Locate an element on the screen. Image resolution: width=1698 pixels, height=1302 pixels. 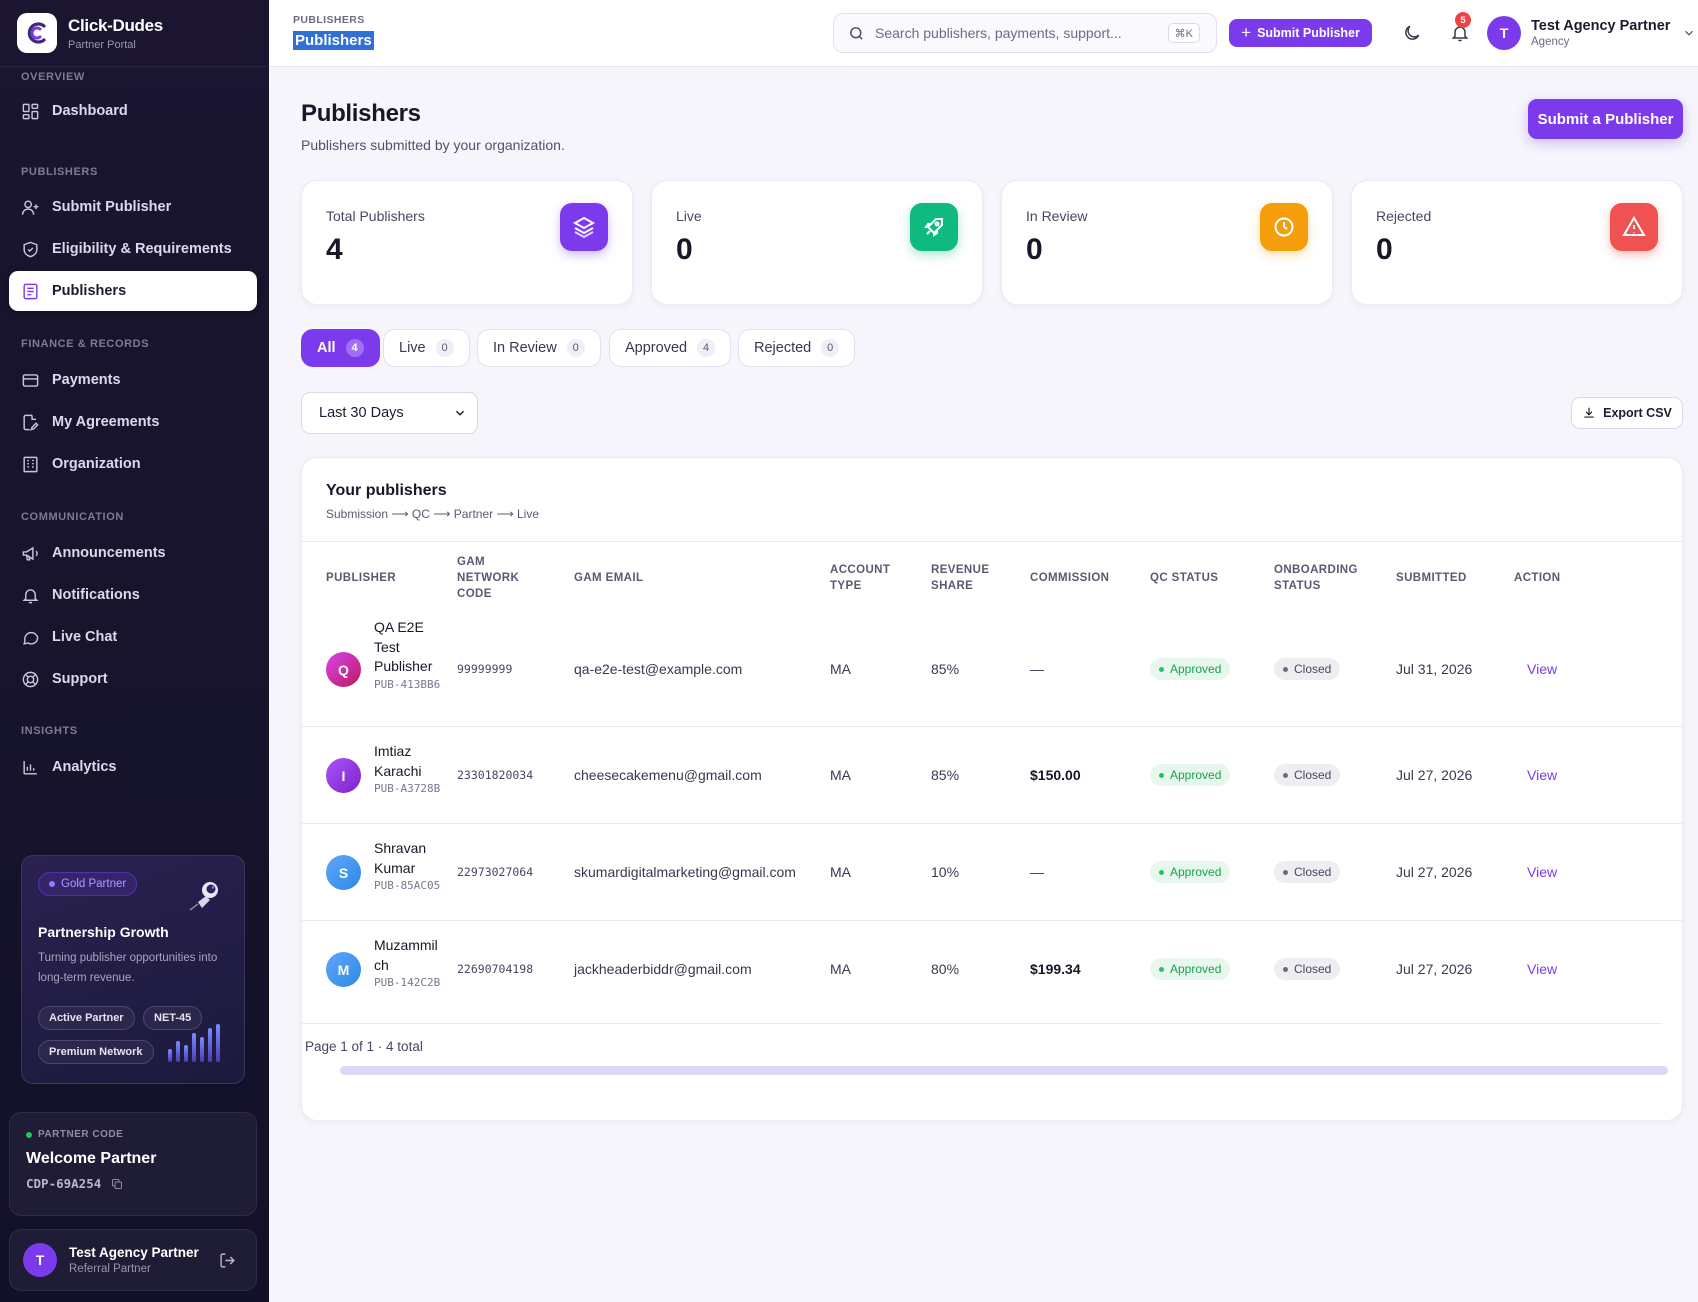
sidebar-item-agreements: My Agreements is located at coordinates (133, 422).